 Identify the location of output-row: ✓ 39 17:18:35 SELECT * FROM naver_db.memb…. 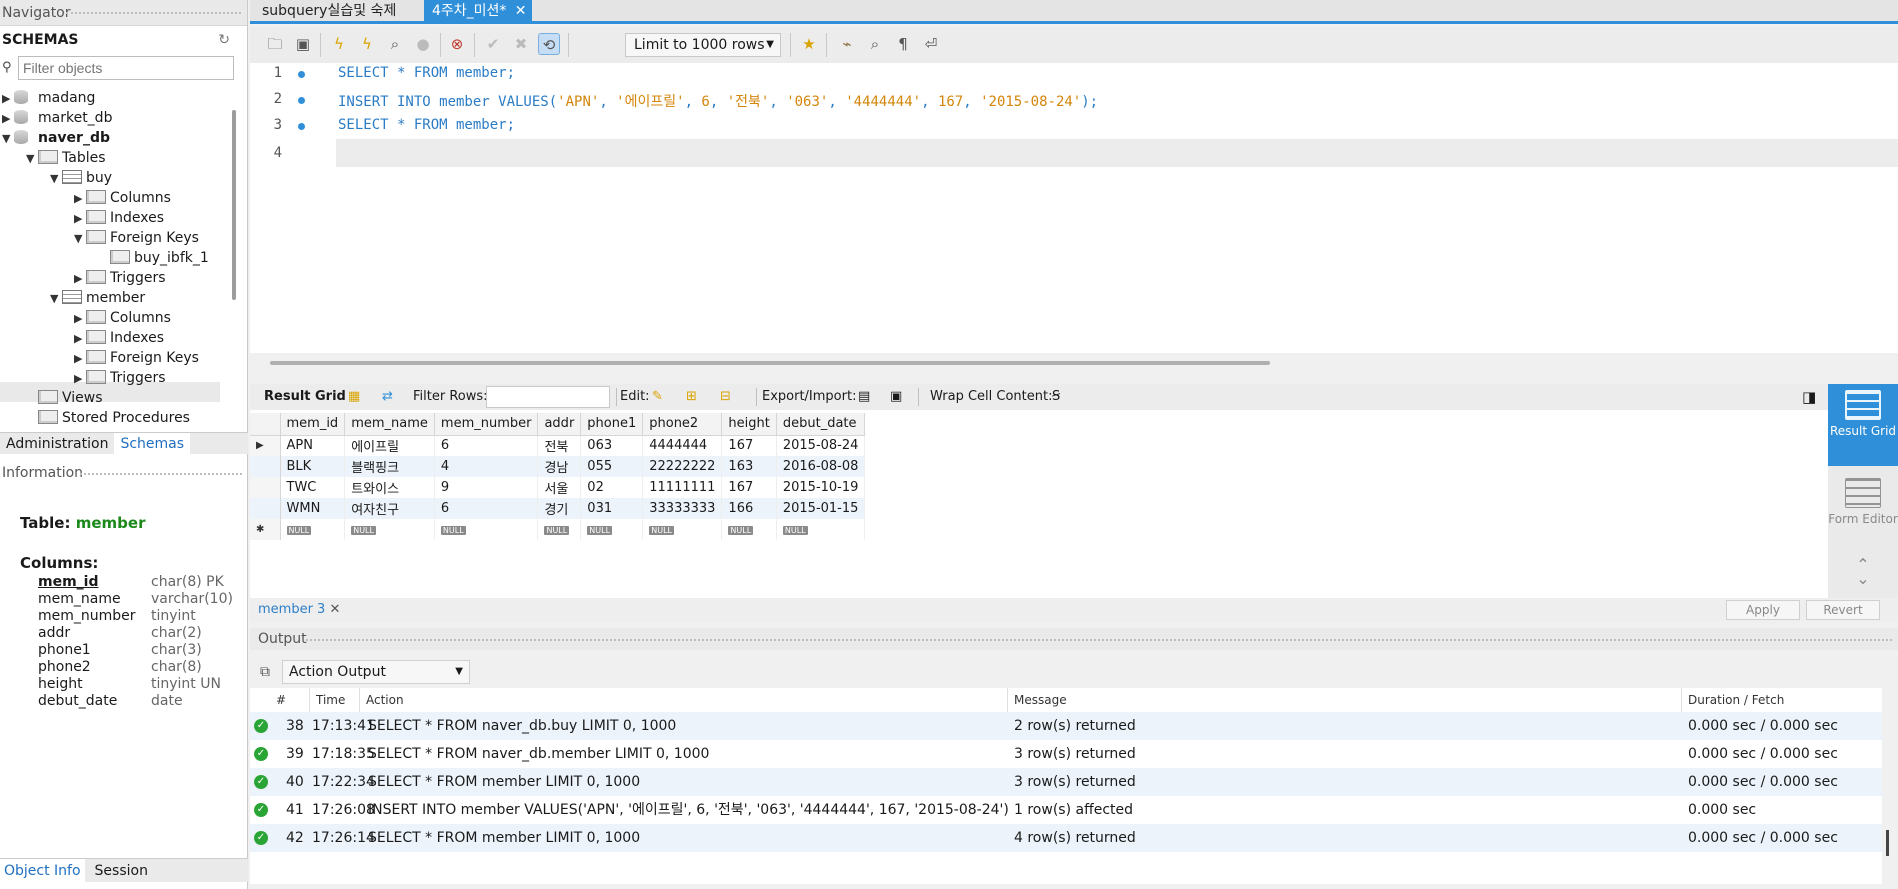
(1066, 754).